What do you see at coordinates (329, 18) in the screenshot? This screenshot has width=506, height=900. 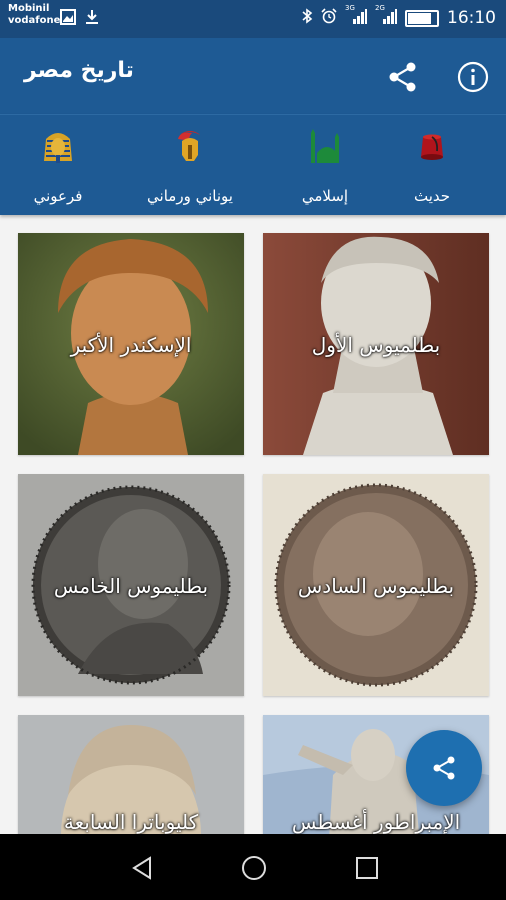 I see `alarm-icon` at bounding box center [329, 18].